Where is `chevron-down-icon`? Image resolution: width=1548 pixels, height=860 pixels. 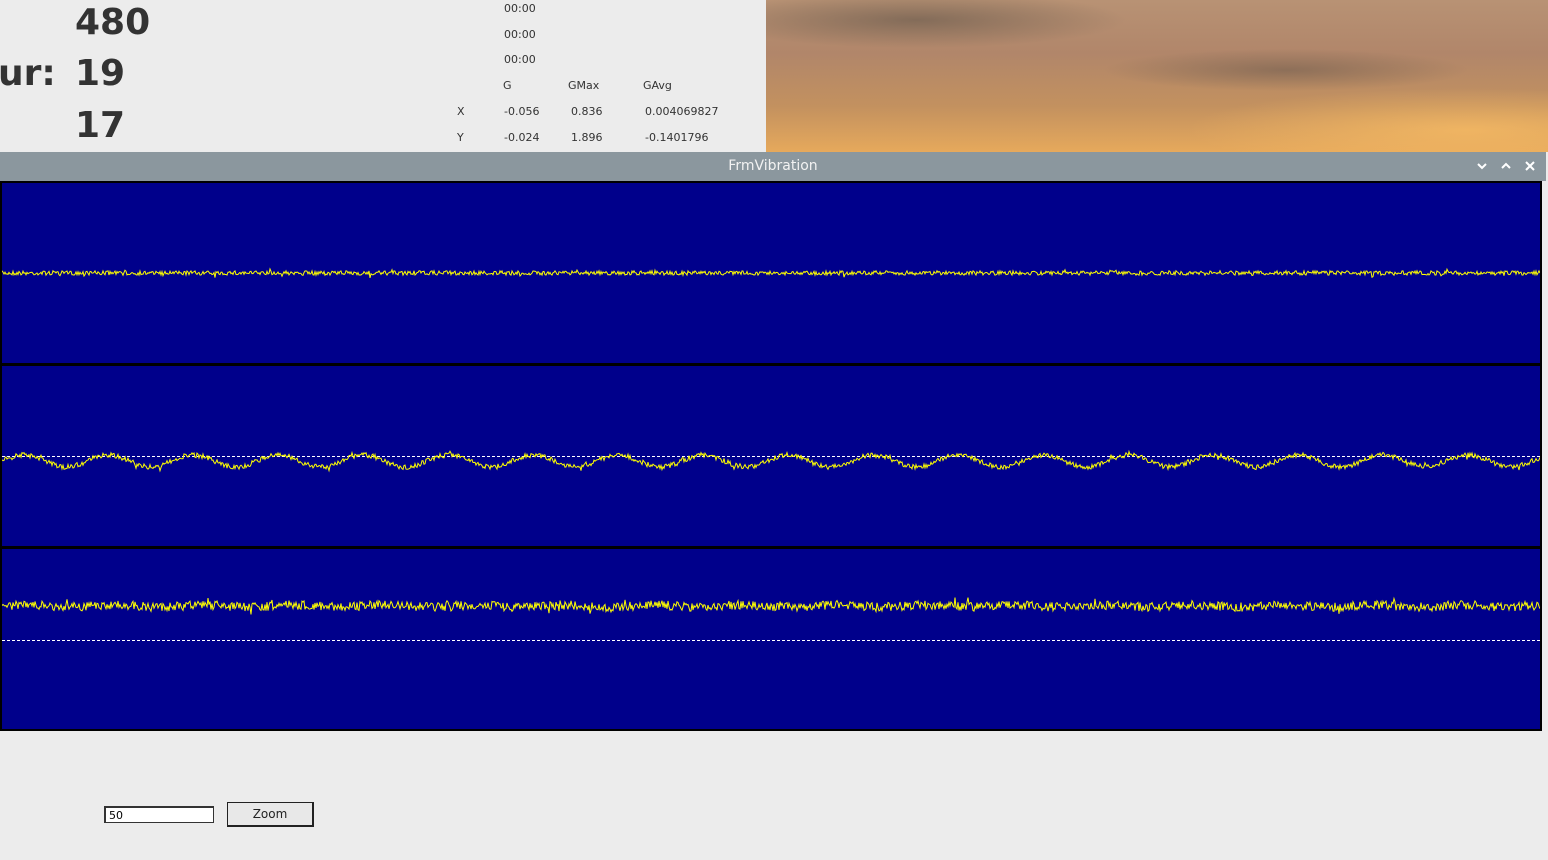 chevron-down-icon is located at coordinates (1482, 166).